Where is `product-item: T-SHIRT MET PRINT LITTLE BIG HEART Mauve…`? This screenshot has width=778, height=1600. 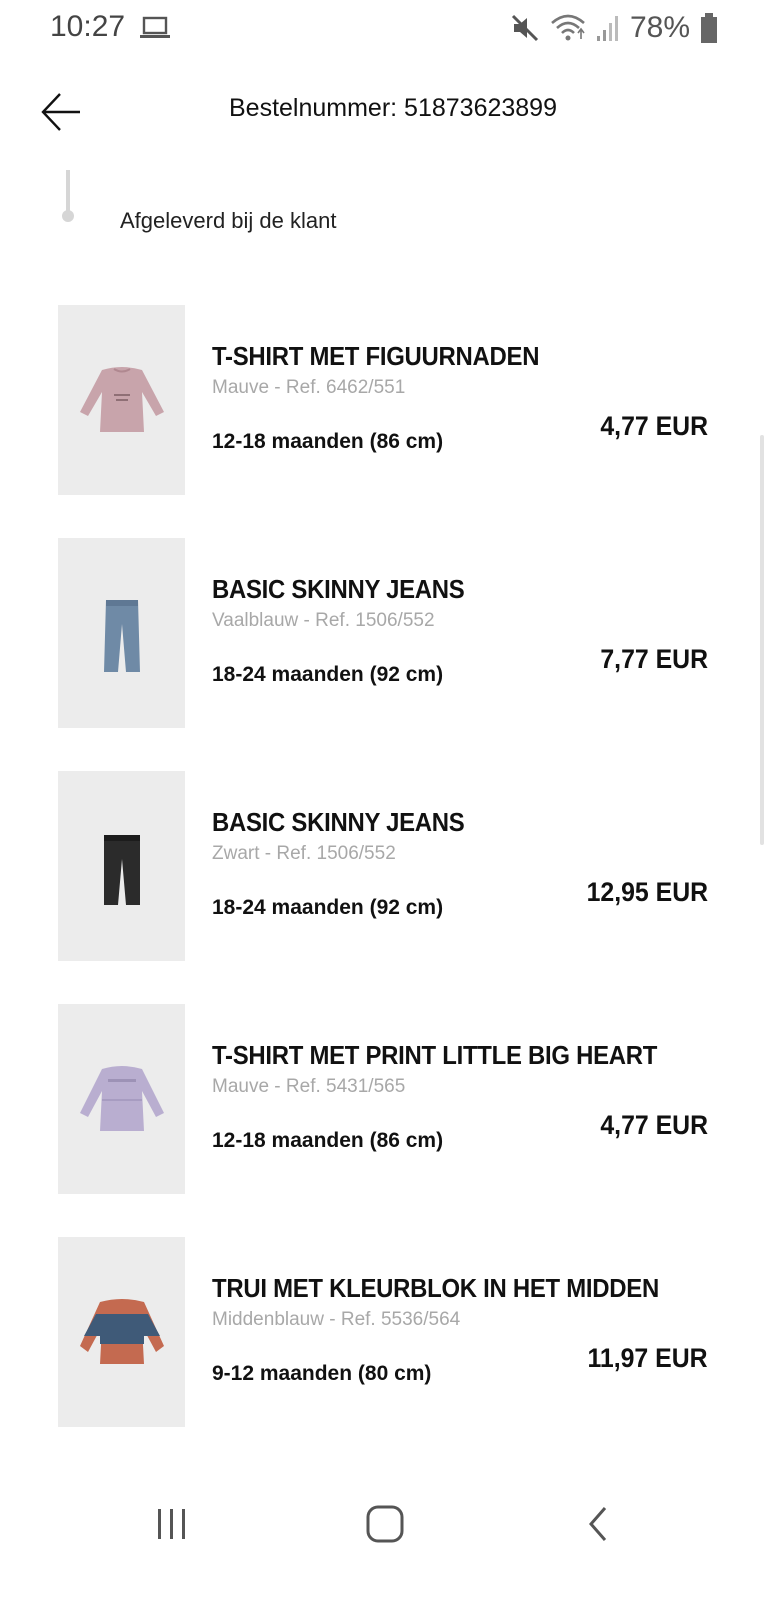 product-item: T-SHIRT MET PRINT LITTLE BIG HEART Mauve… is located at coordinates (389, 1120).